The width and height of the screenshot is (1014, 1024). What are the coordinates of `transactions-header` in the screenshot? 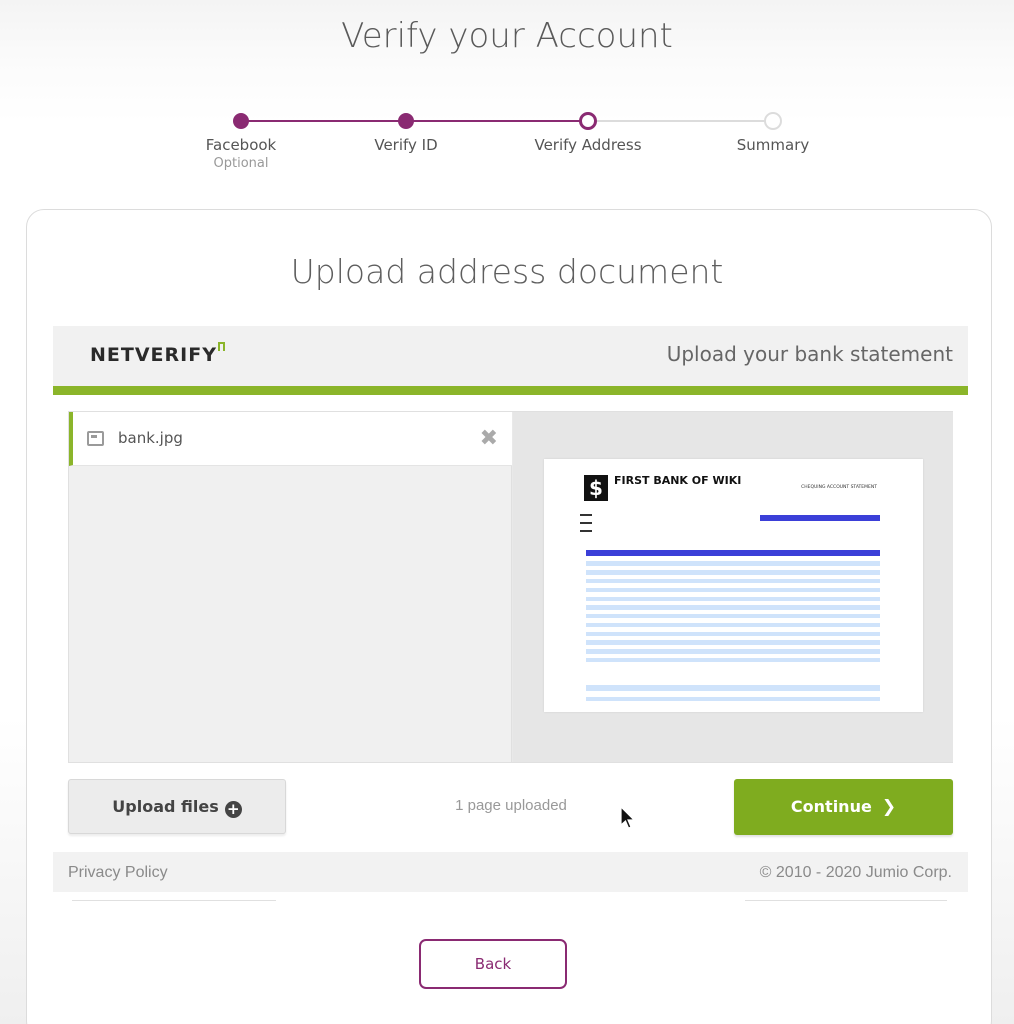 It's located at (733, 553).